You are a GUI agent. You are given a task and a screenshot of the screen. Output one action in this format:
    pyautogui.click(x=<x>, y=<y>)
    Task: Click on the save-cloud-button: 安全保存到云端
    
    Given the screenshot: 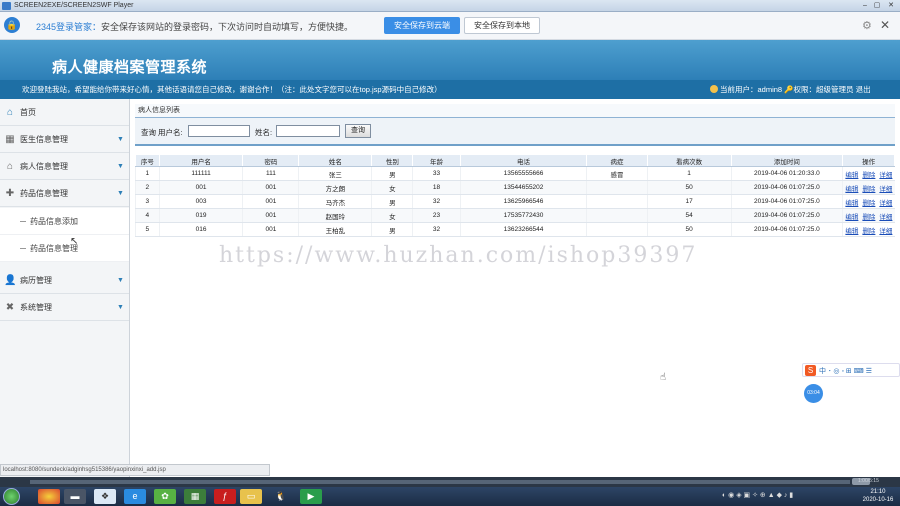 What is the action you would take?
    pyautogui.click(x=422, y=25)
    